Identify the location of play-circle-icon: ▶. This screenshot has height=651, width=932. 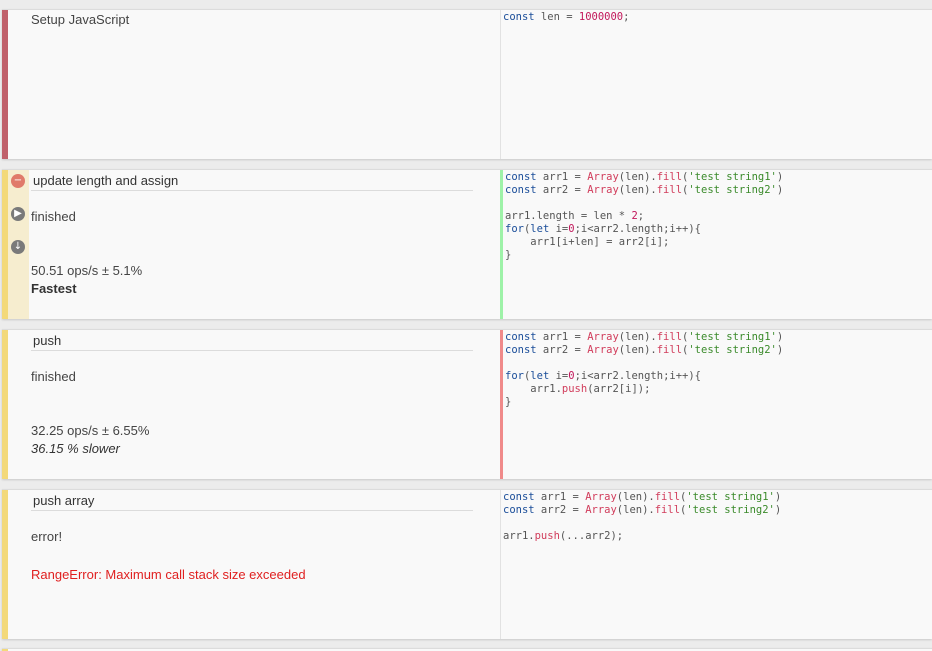
(18, 214).